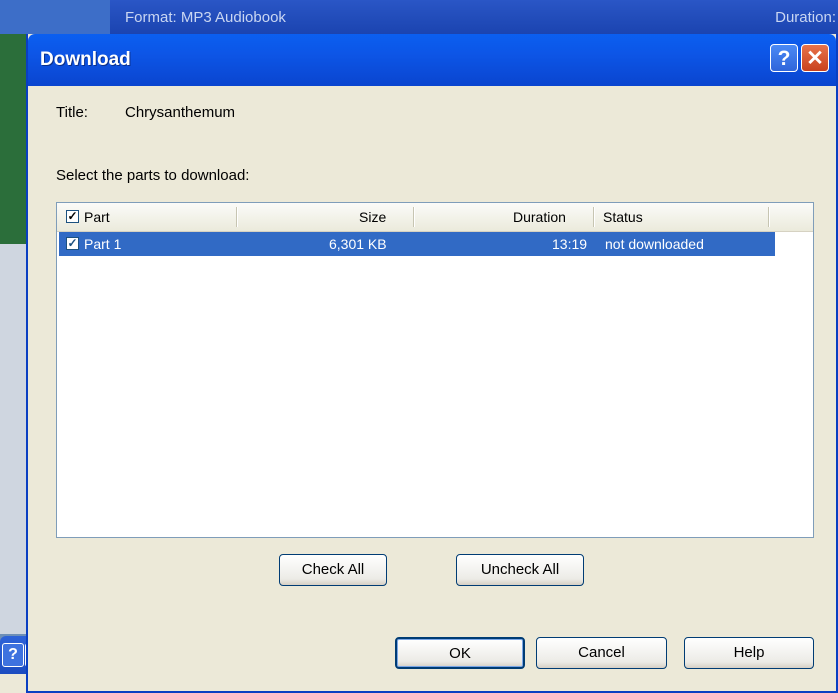 The width and height of the screenshot is (838, 693). What do you see at coordinates (432, 60) in the screenshot?
I see `dialog-titlebar: Download ? ✕` at bounding box center [432, 60].